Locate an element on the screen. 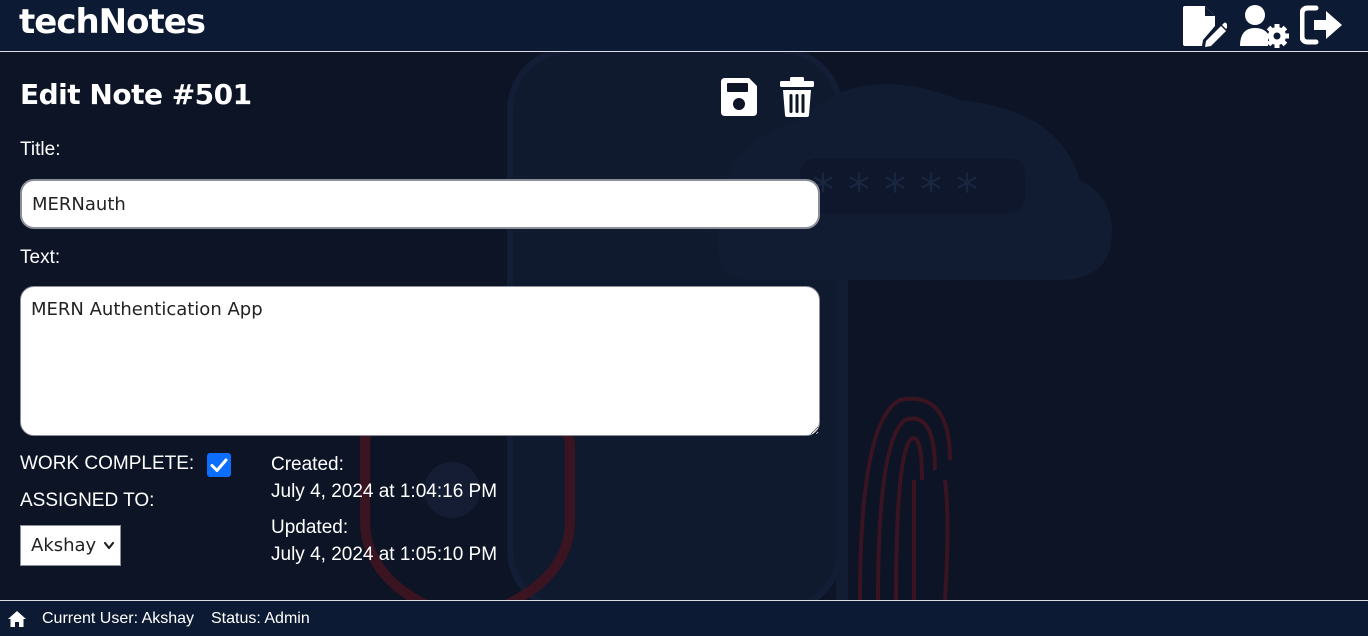 The image size is (1368, 636). title-input is located at coordinates (420, 204).